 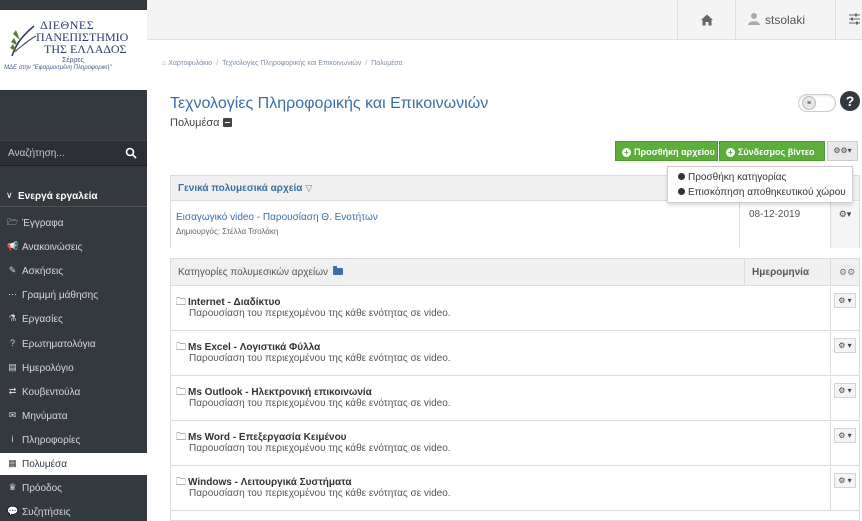 I want to click on more-actions-button: ⚙⚙▾, so click(x=842, y=151).